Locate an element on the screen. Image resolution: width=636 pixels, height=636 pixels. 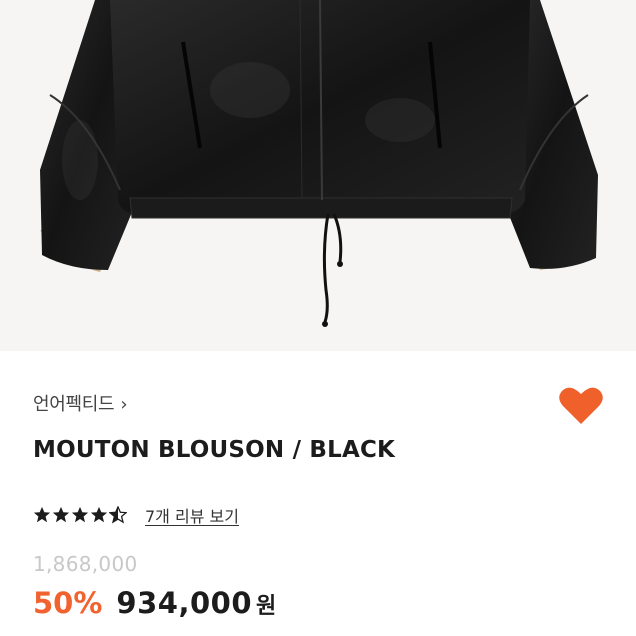
sale-price: 934,000 is located at coordinates (184, 603).